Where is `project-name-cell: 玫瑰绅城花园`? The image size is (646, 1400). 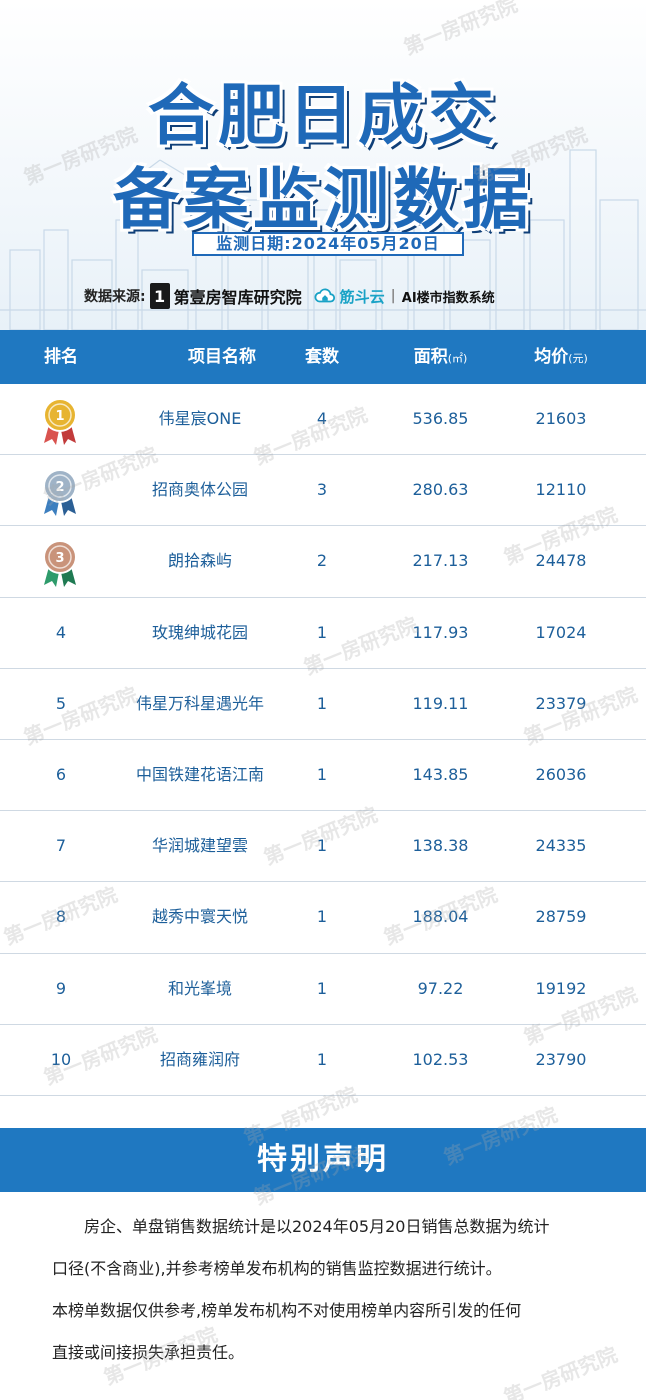 project-name-cell: 玫瑰绅城花园 is located at coordinates (199, 632).